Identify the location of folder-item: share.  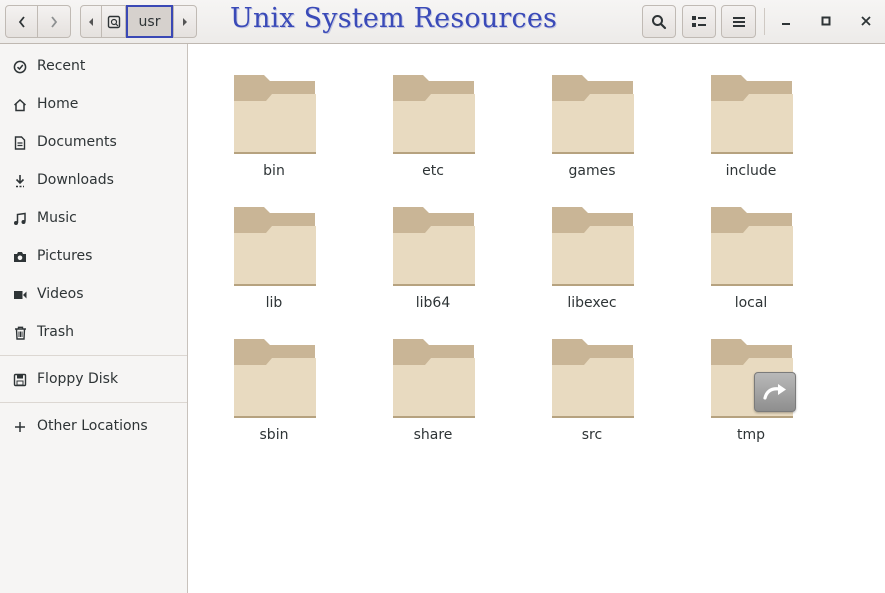
(433, 380).